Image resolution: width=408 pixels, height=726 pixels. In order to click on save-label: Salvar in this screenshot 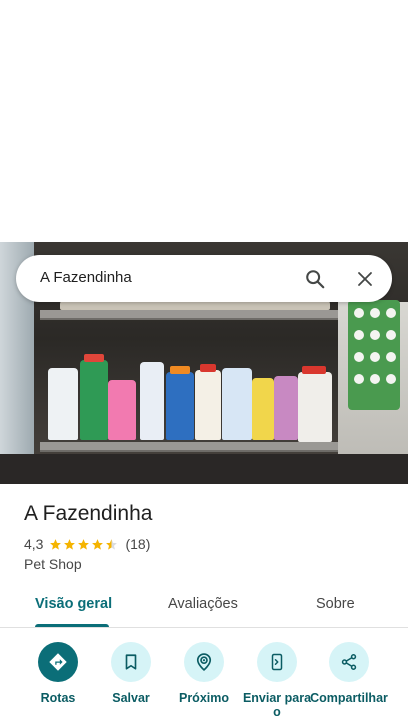, I will do `click(131, 698)`.